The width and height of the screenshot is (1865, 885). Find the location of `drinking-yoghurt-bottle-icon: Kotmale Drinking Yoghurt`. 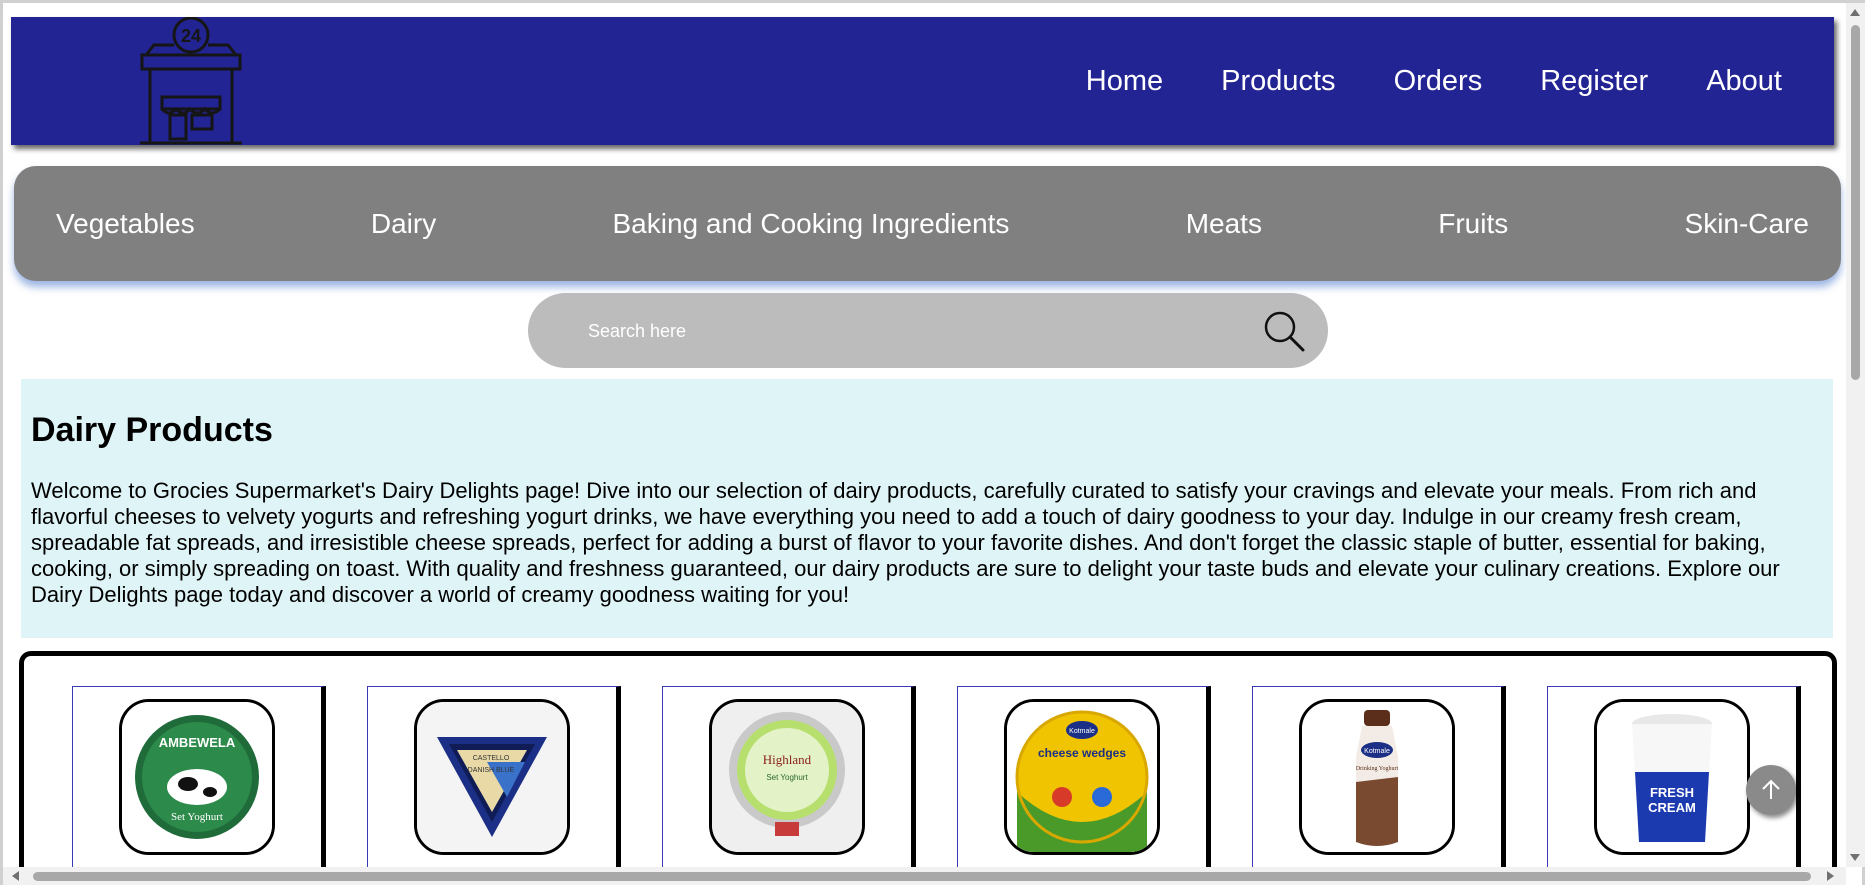

drinking-yoghurt-bottle-icon: Kotmale Drinking Yoghurt is located at coordinates (1377, 777).